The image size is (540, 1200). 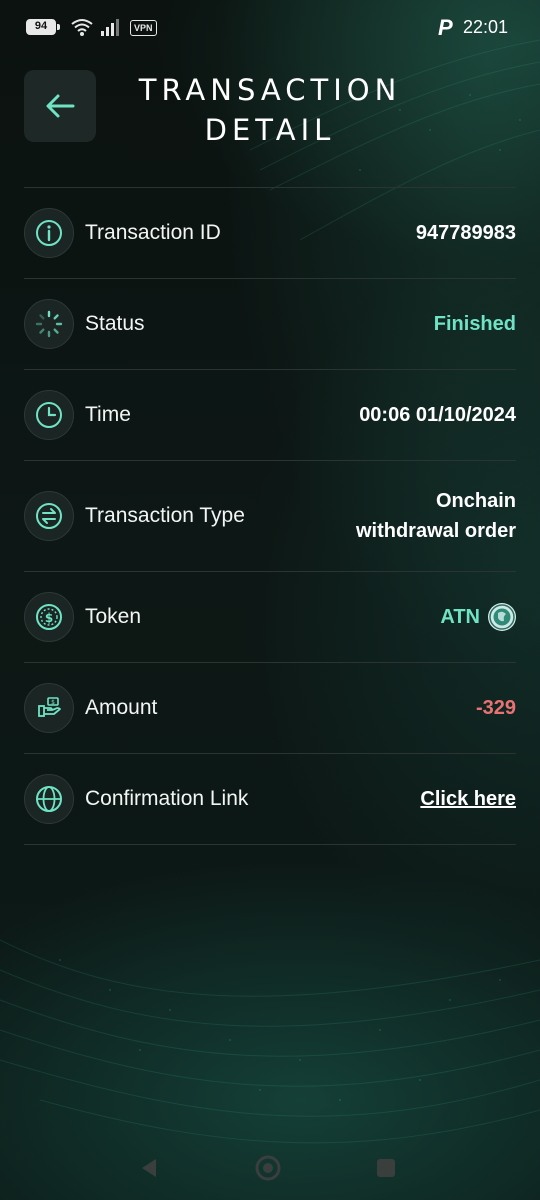 I want to click on hand-money-icon: $, so click(x=49, y=708).